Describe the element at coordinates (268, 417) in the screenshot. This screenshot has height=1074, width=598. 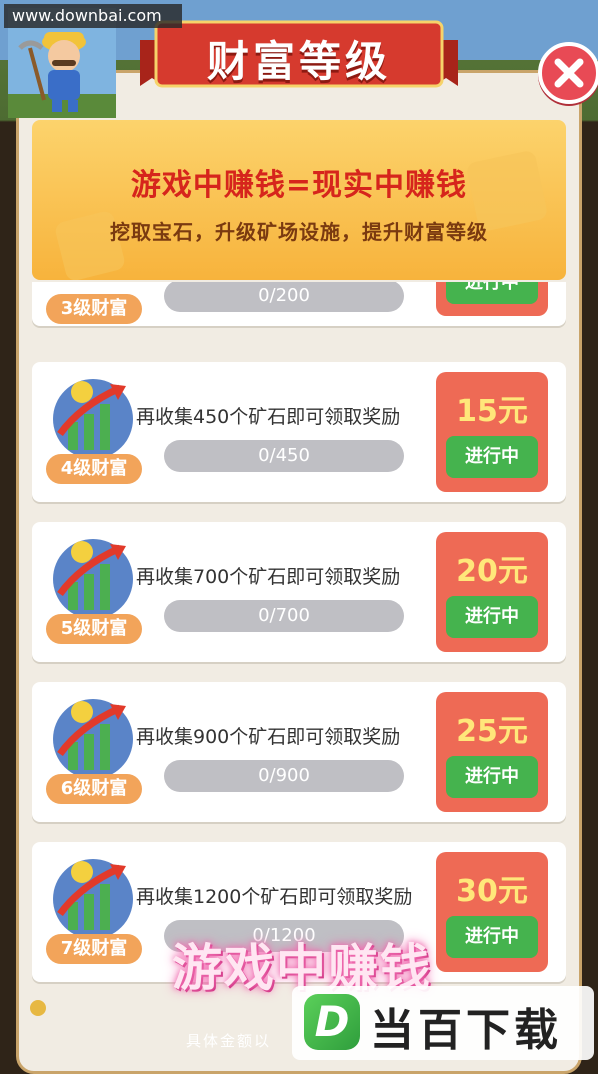
I see `task-description: 再收集450个矿石即可领取奖励` at that location.